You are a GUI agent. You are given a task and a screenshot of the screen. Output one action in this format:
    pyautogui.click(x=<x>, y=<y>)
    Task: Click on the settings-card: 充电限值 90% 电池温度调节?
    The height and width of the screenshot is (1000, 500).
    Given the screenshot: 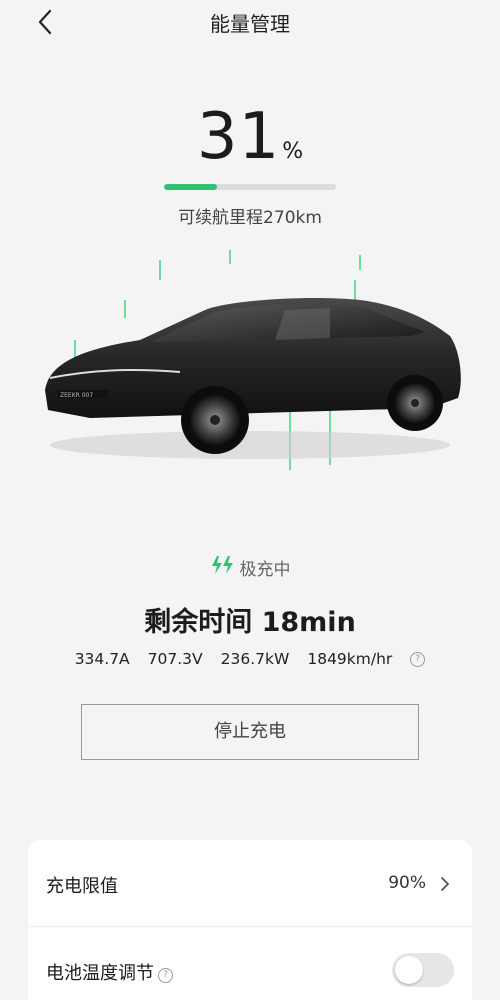 What is the action you would take?
    pyautogui.click(x=250, y=920)
    